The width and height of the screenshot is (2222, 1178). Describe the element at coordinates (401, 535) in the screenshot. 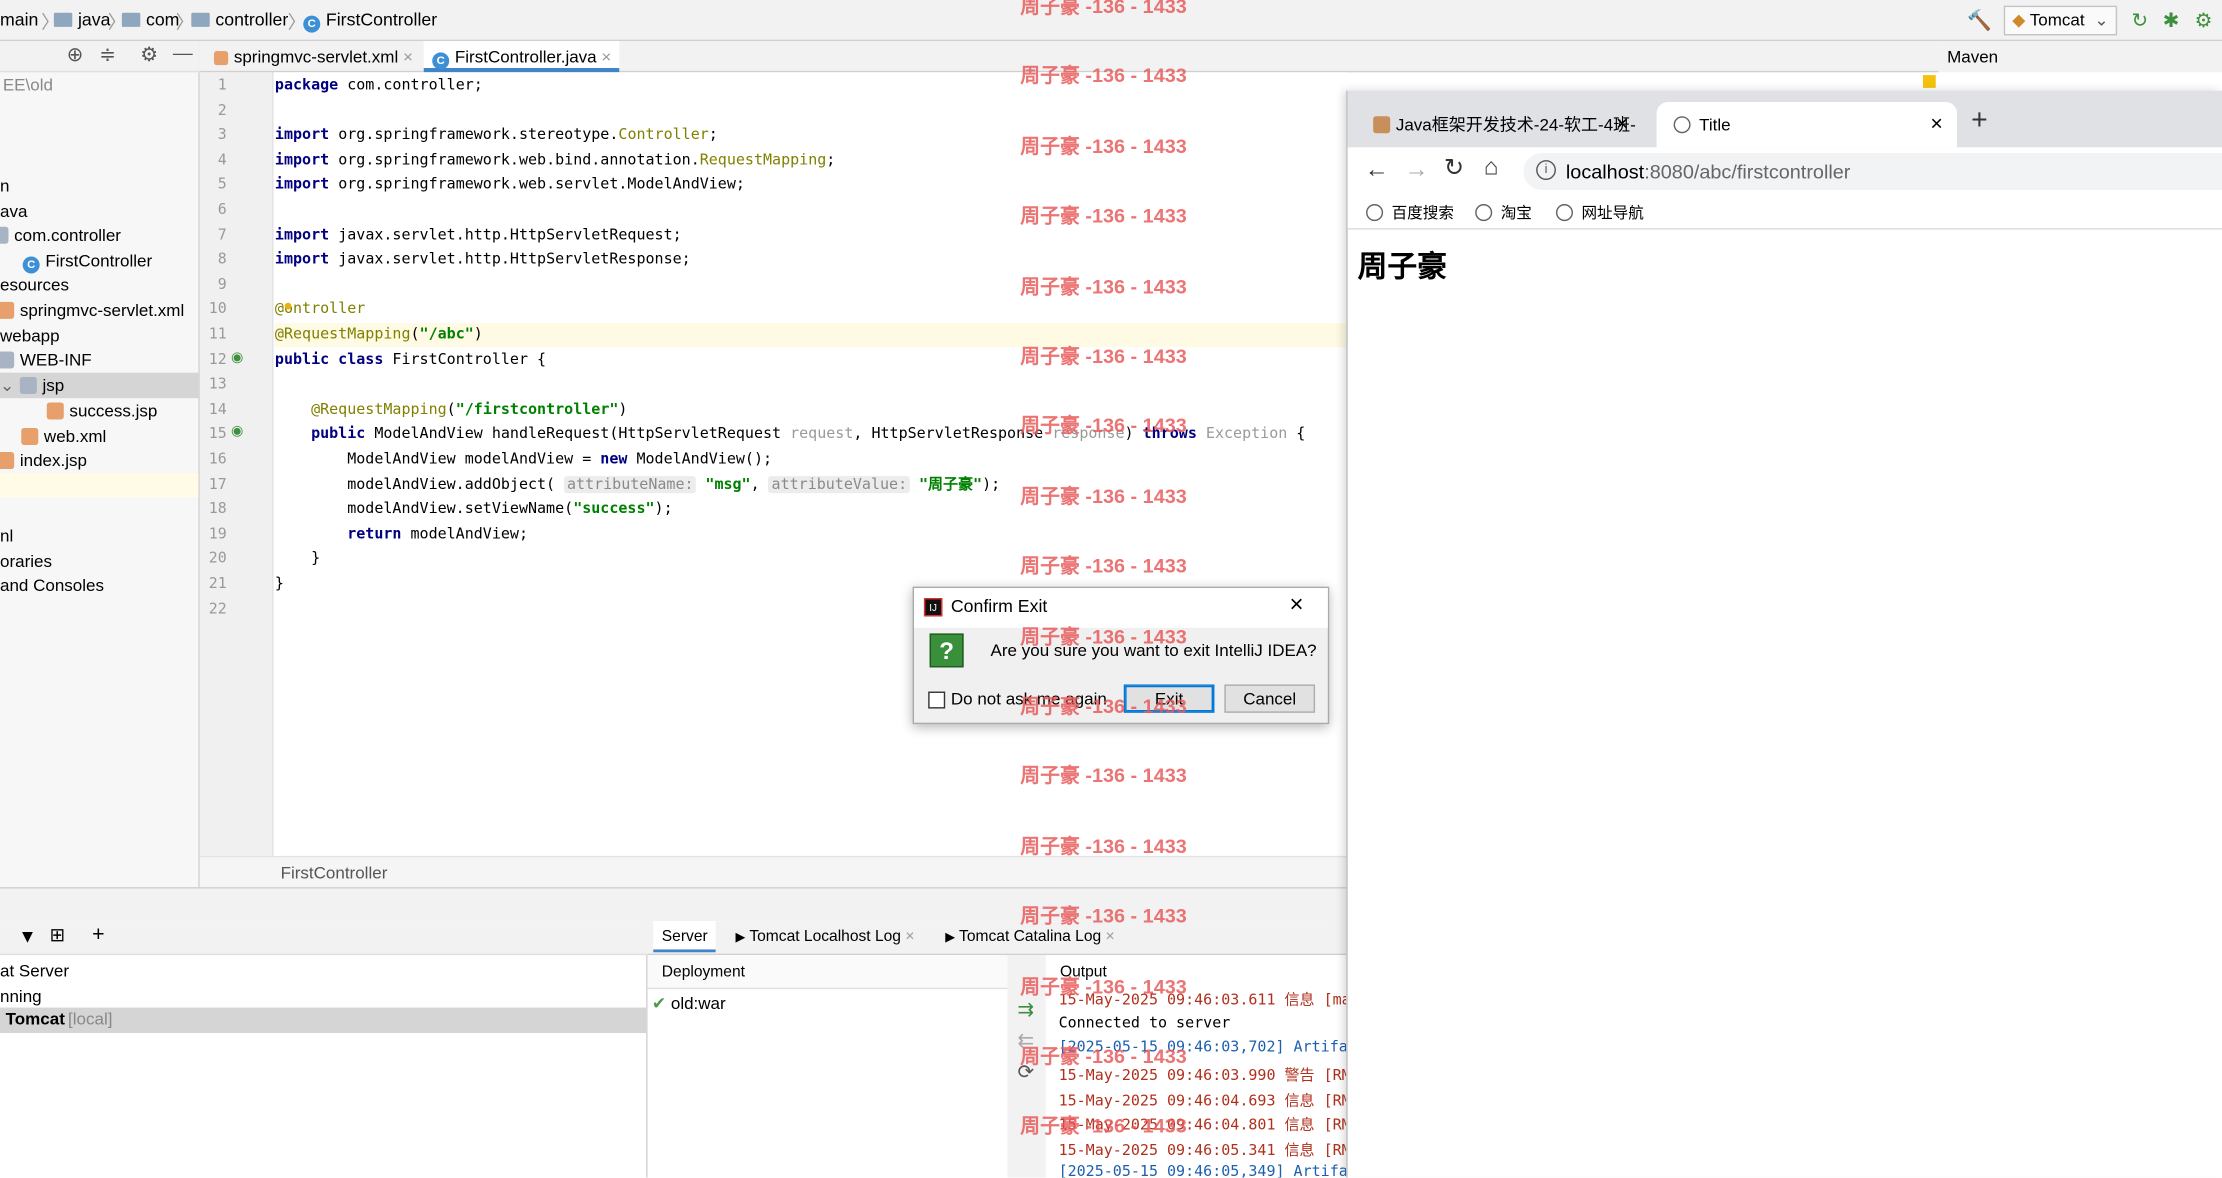

I see `code-line: return modelAndView;` at that location.